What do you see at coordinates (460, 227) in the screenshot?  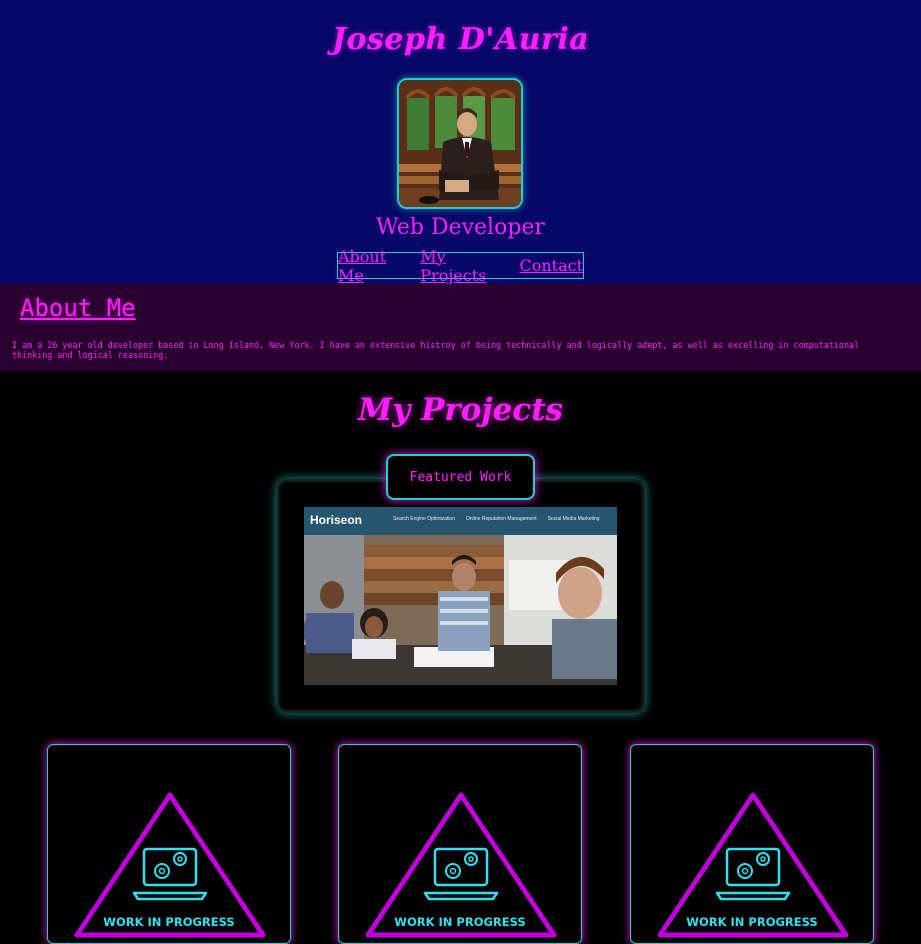 I see `job-title: Web Developer` at bounding box center [460, 227].